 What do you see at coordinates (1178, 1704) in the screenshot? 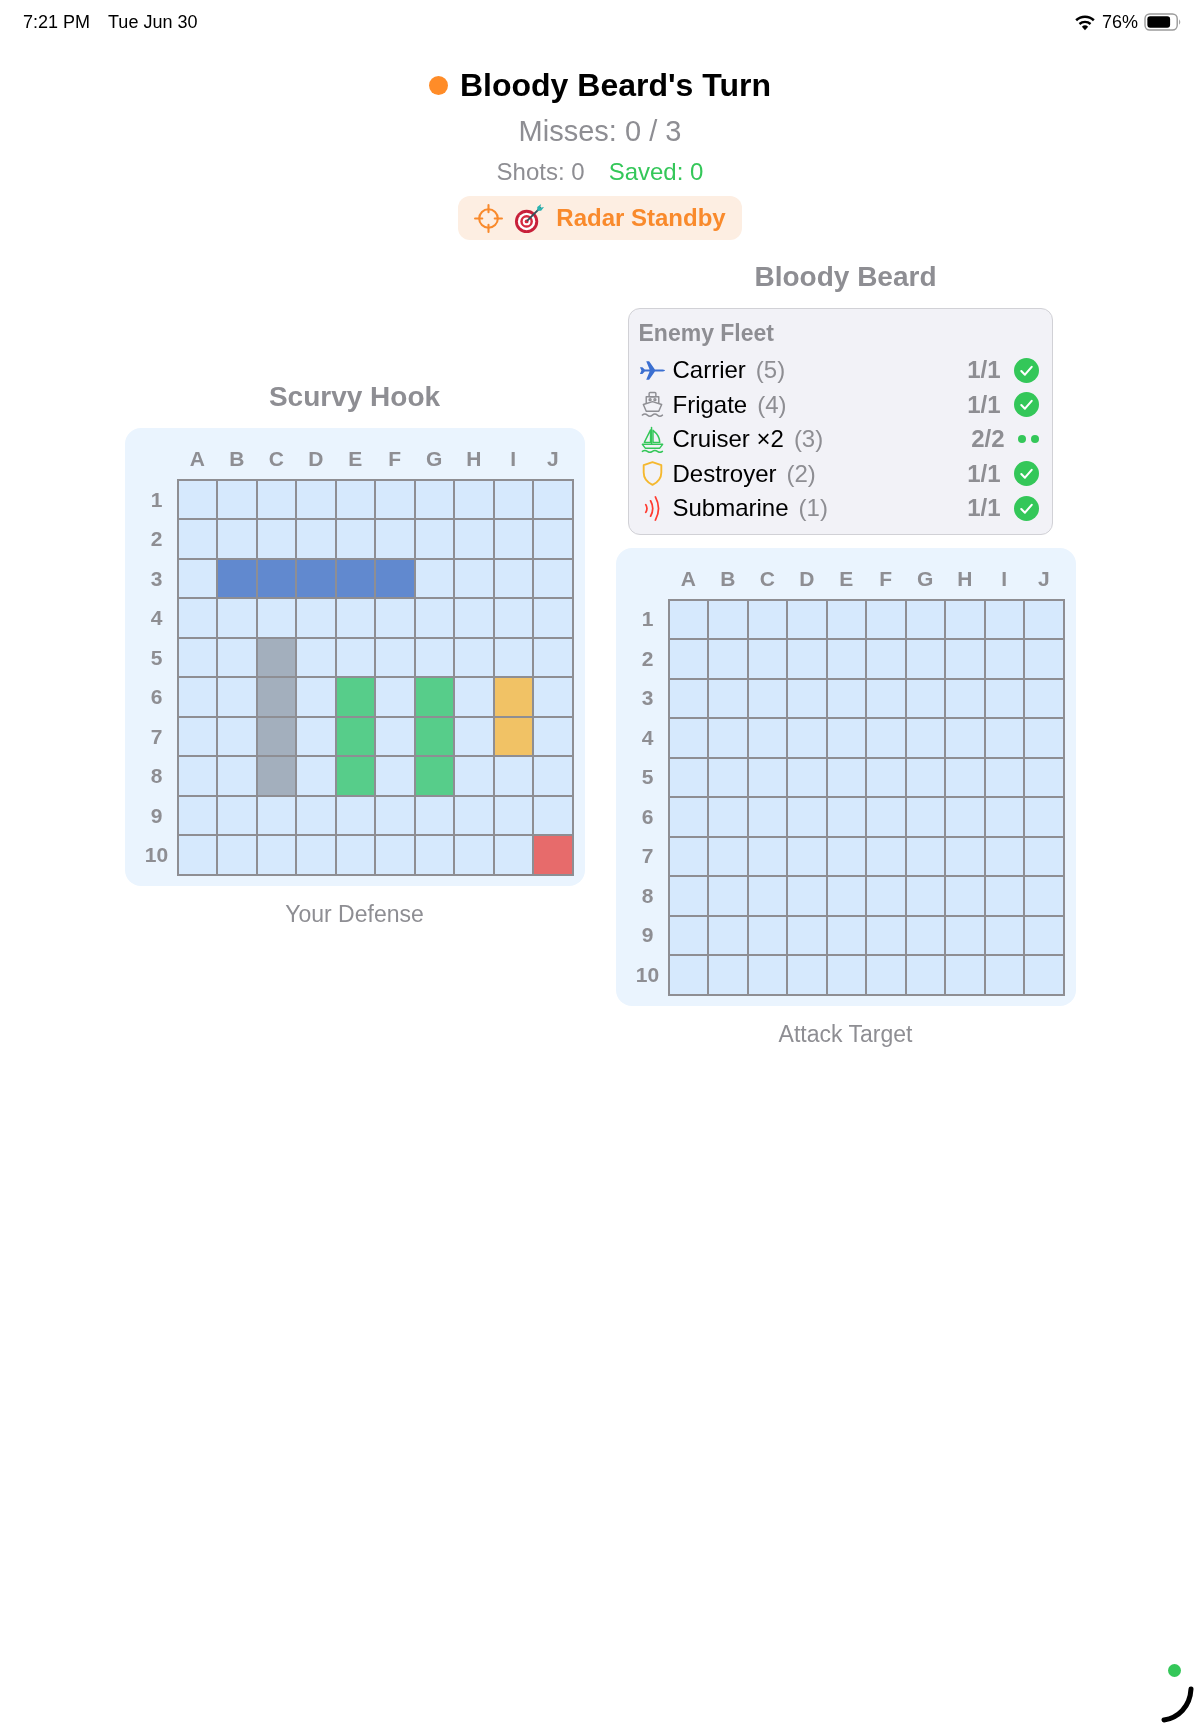
I see `corner-handle-icon` at bounding box center [1178, 1704].